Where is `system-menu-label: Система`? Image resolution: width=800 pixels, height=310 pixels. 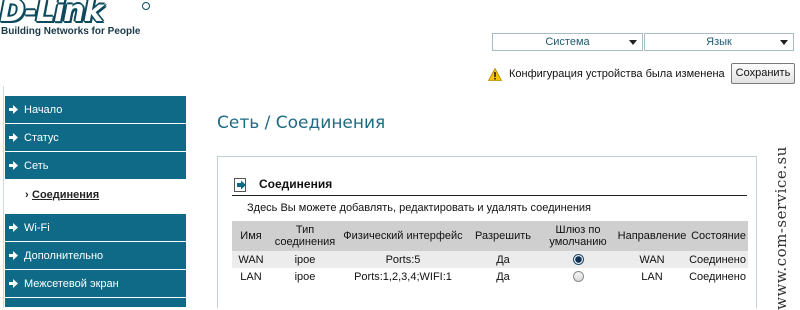
system-menu-label: Система is located at coordinates (567, 42).